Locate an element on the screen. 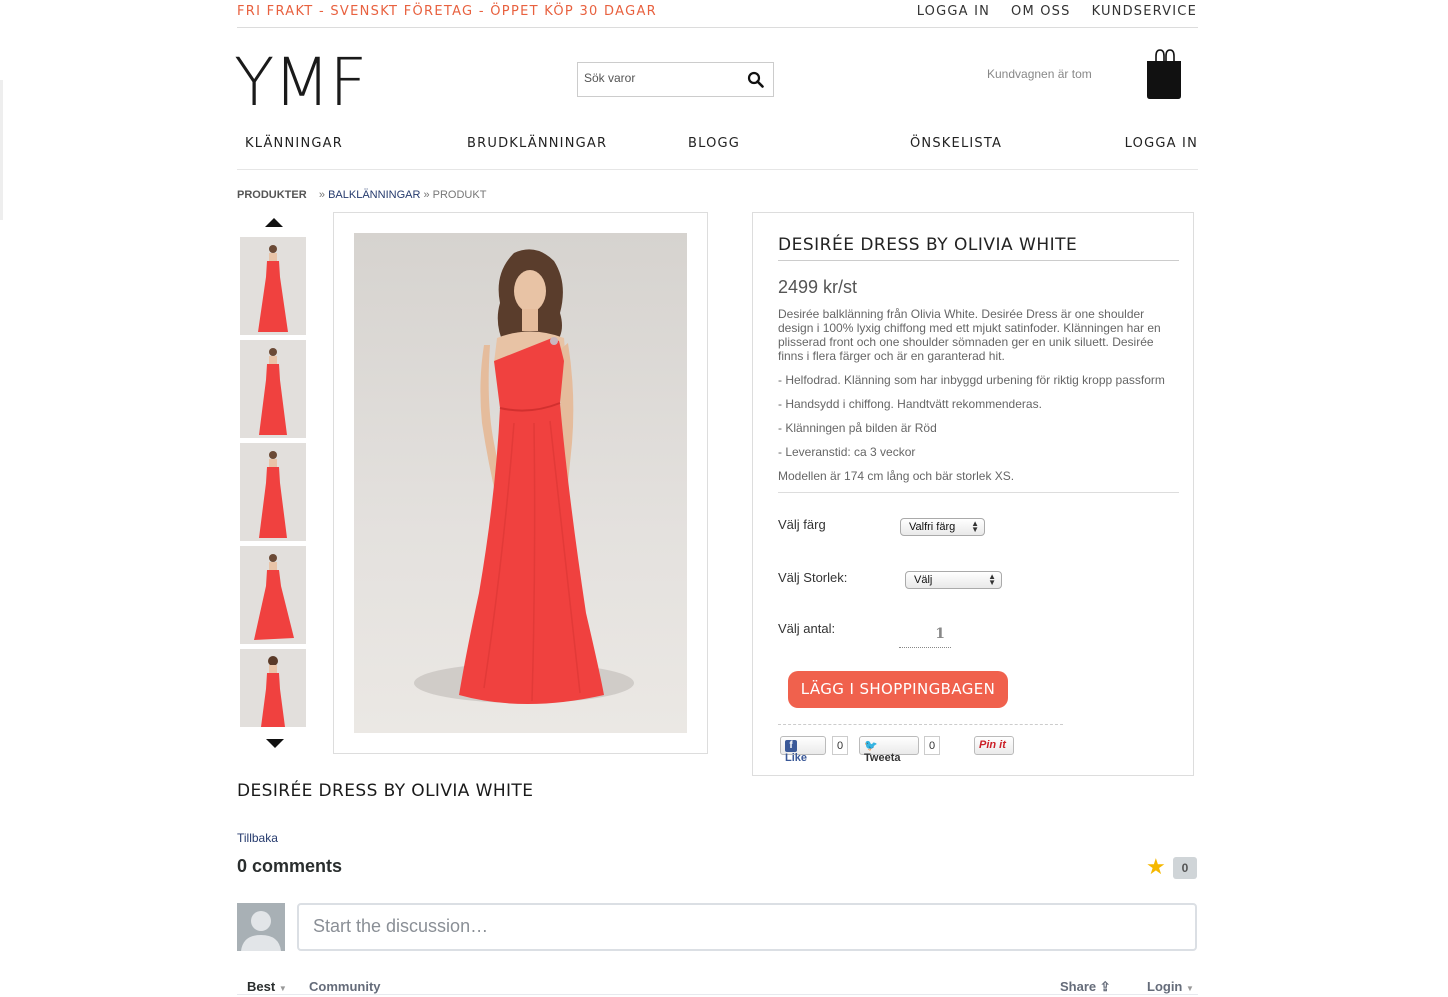  discussion-box is located at coordinates (747, 927).